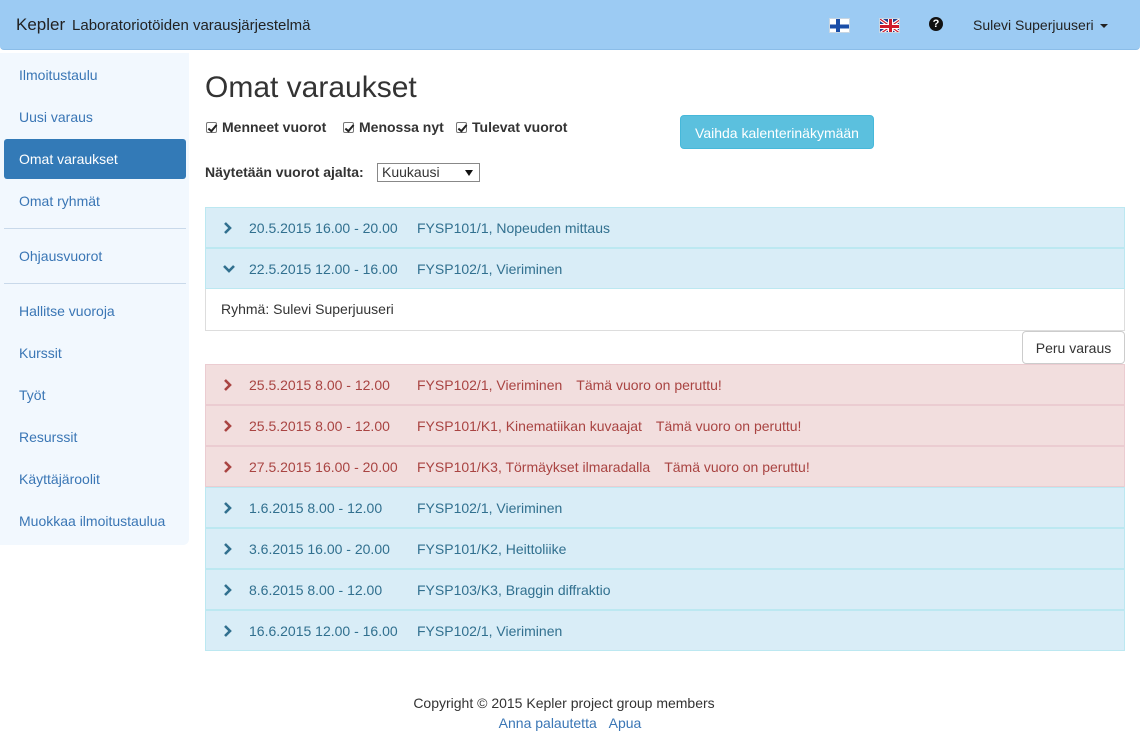 The height and width of the screenshot is (748, 1140). What do you see at coordinates (1033, 25) in the screenshot?
I see `user-name: Sulevi Superjuuseri` at bounding box center [1033, 25].